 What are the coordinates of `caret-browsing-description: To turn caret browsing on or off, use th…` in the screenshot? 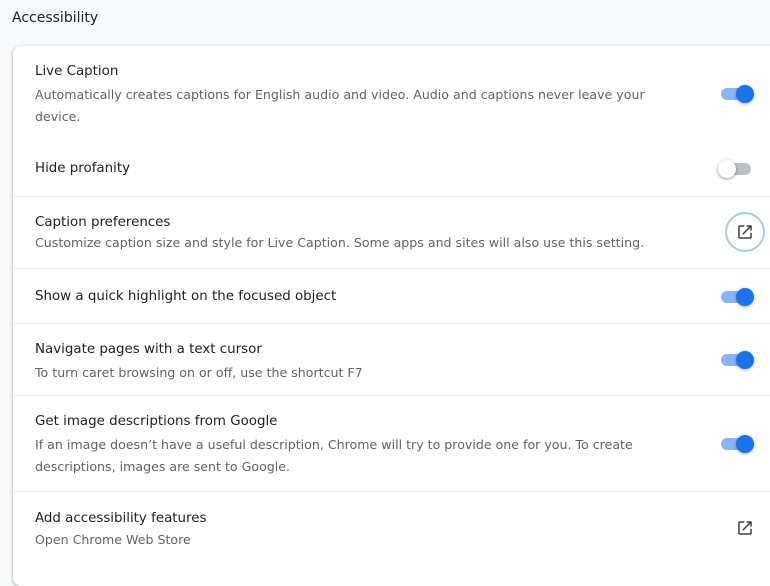 It's located at (199, 372).